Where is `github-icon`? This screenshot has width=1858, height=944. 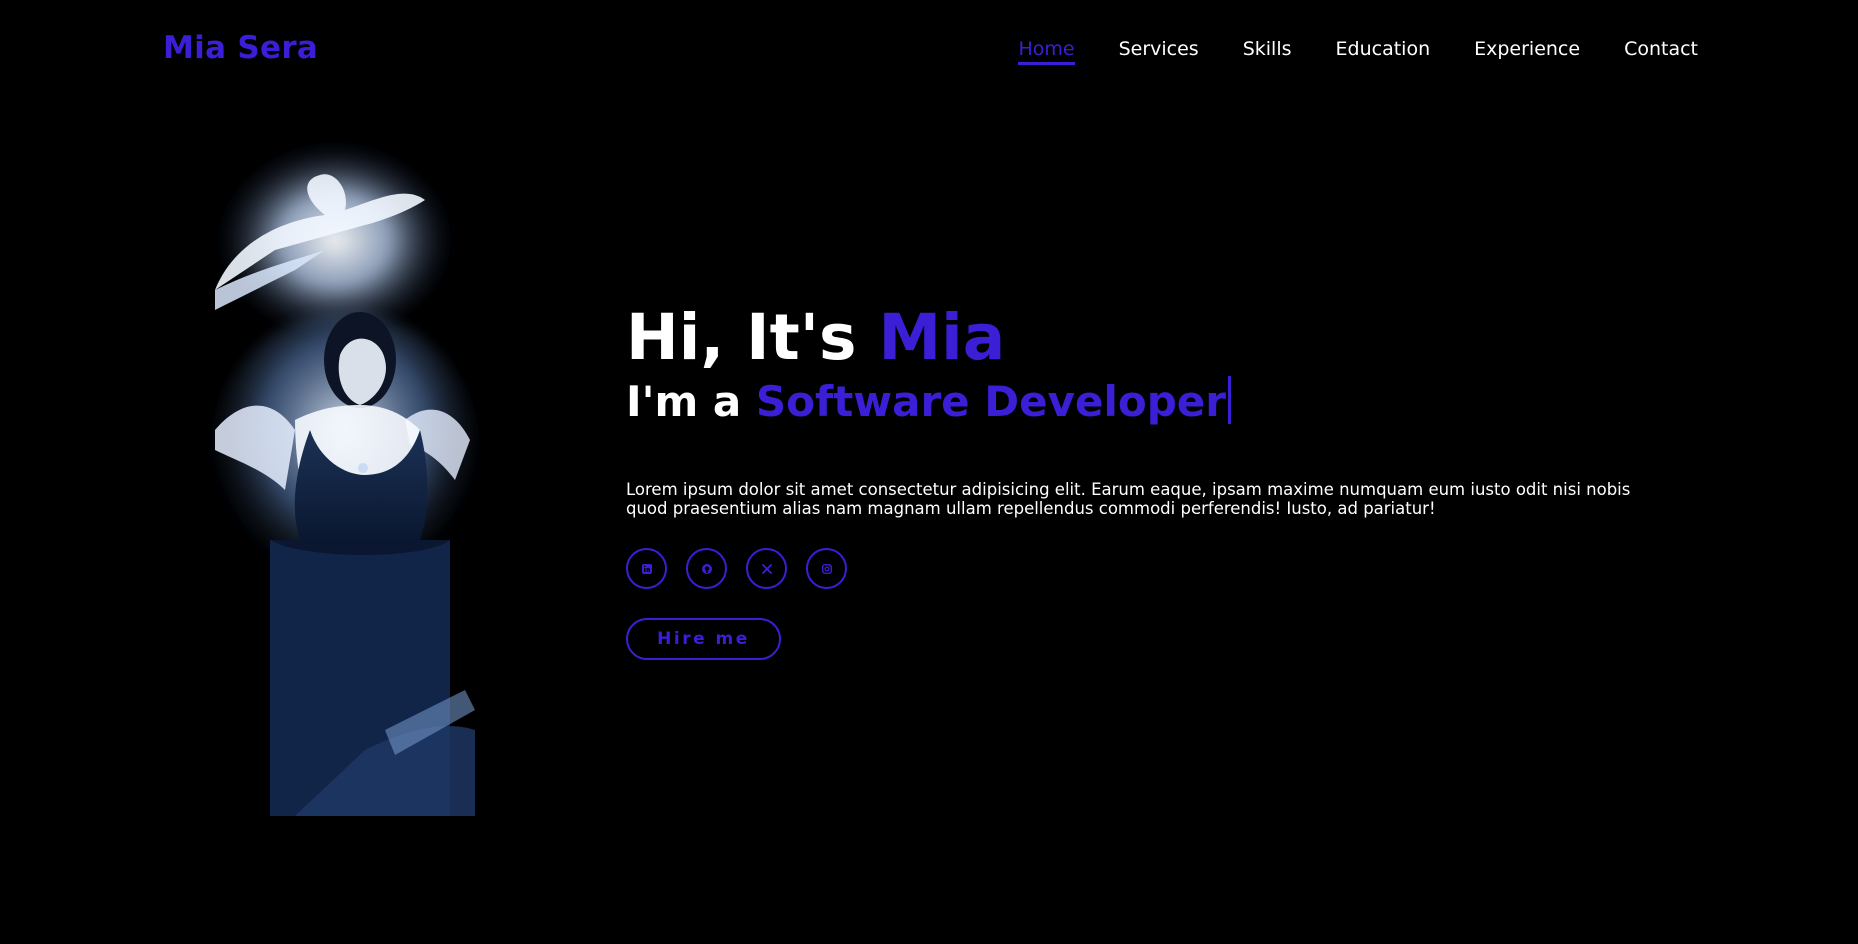 github-icon is located at coordinates (706, 568).